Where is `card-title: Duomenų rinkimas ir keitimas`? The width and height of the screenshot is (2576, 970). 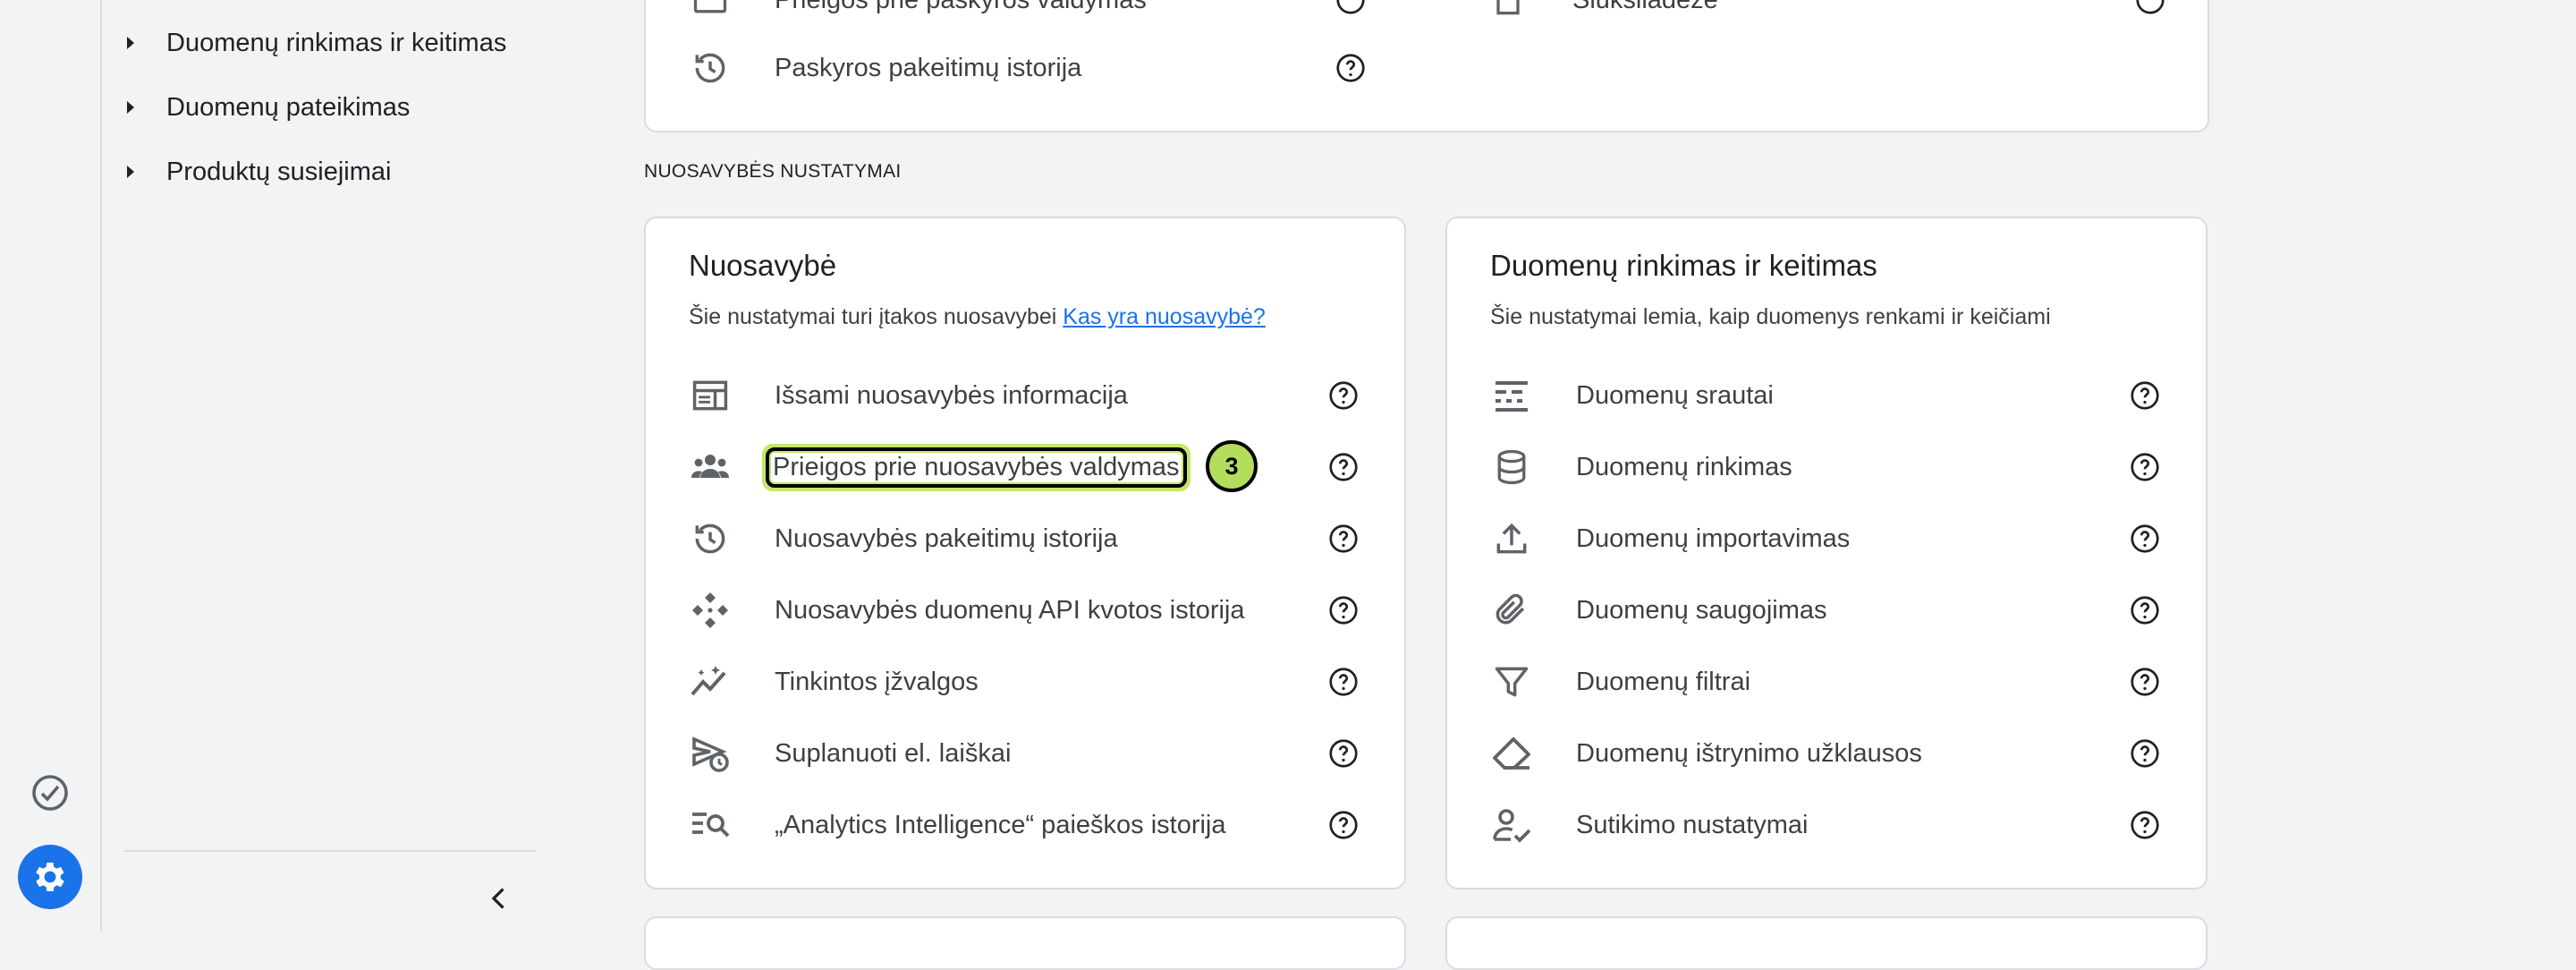
card-title: Duomenų rinkimas ir keitimas is located at coordinates (1683, 265).